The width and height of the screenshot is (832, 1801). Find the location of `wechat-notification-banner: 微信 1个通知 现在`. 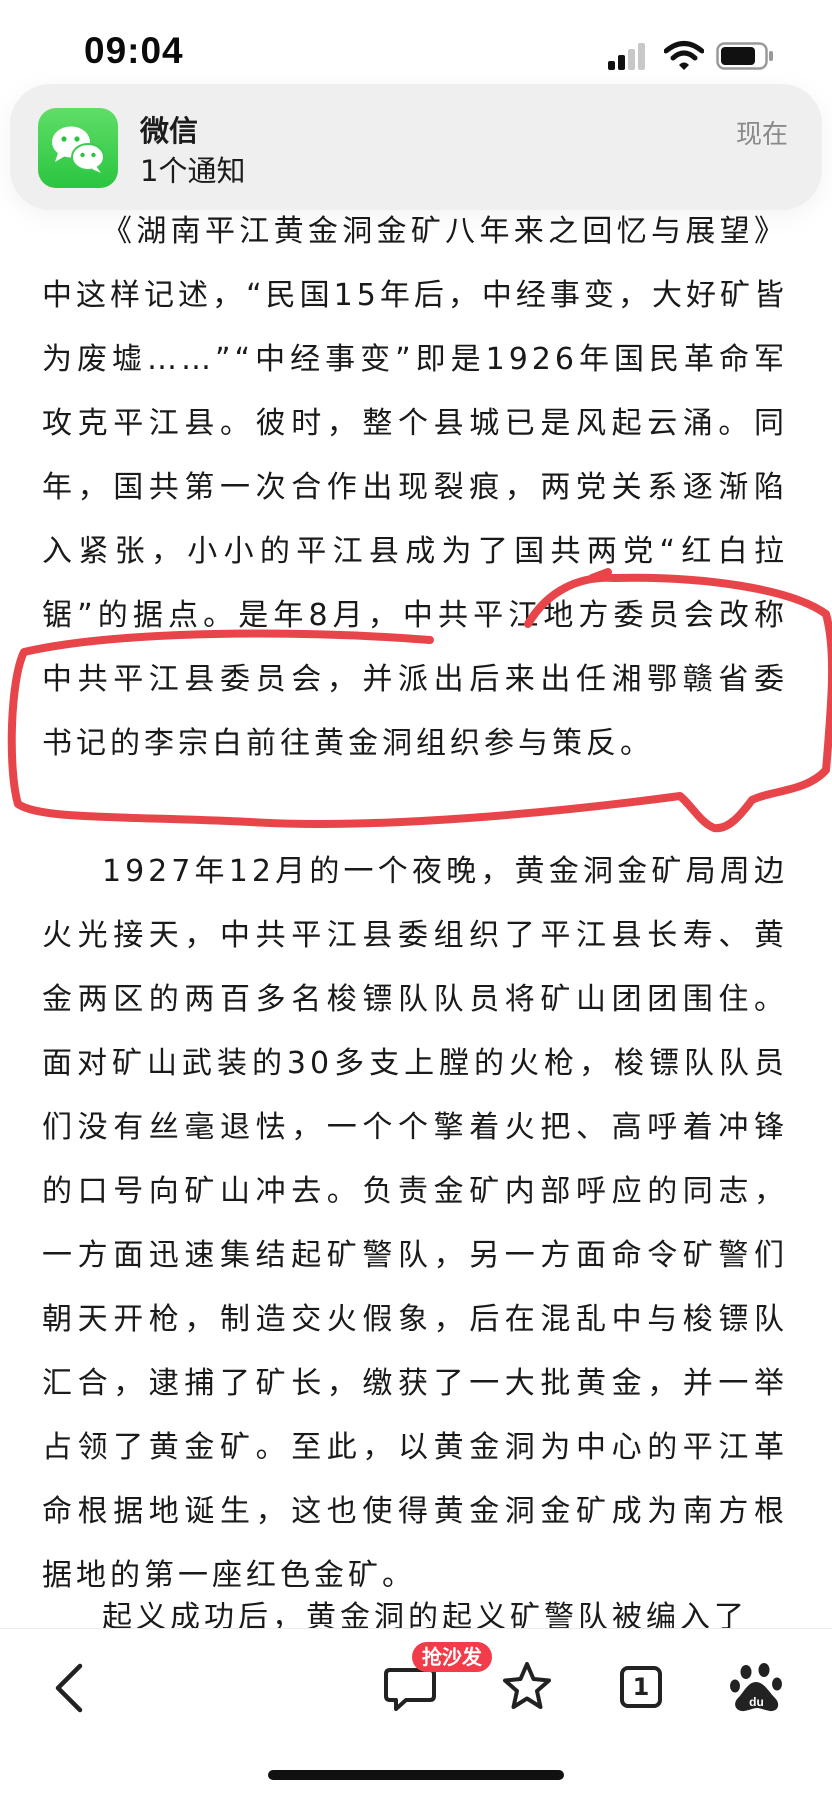

wechat-notification-banner: 微信 1个通知 现在 is located at coordinates (416, 147).